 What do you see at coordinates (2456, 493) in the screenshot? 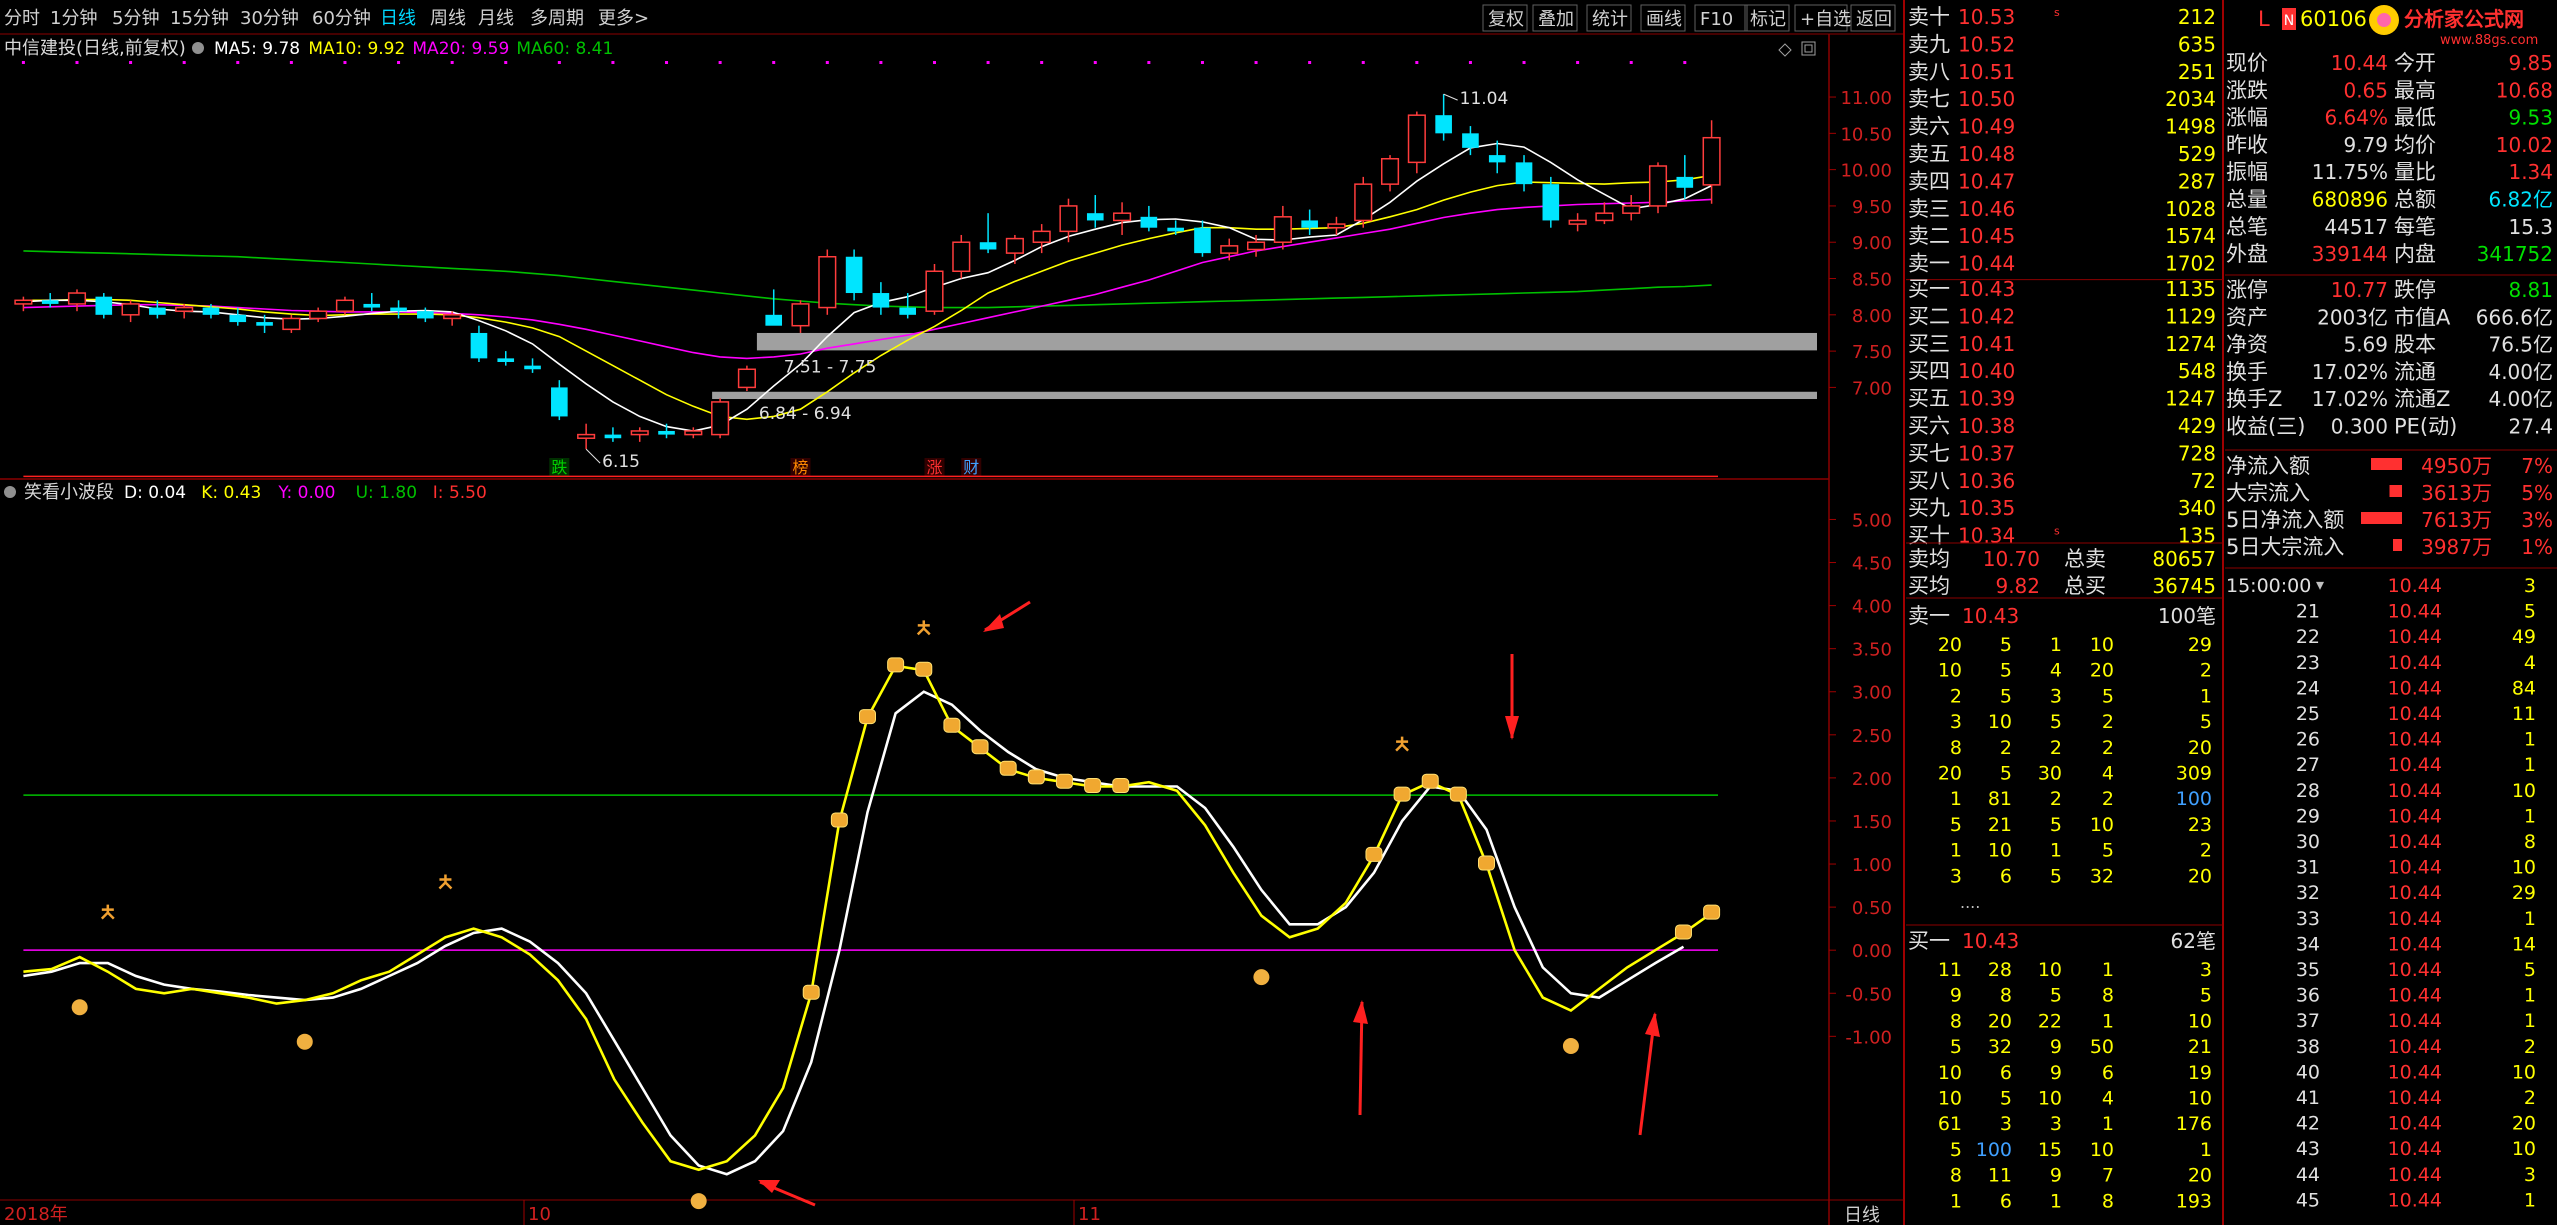
I see `fund-flow-value: 3613万` at bounding box center [2456, 493].